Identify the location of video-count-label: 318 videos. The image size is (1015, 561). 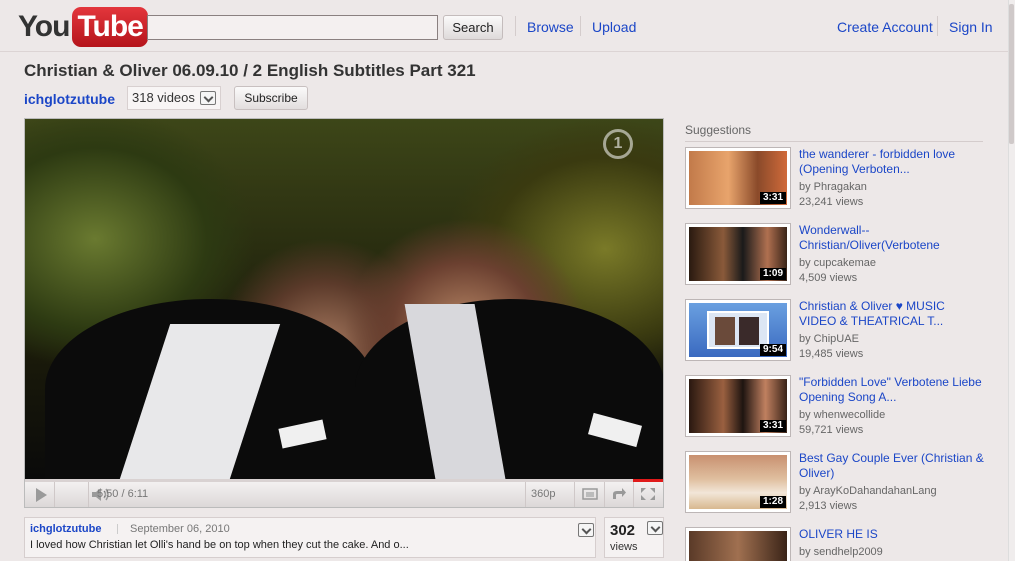
(163, 97).